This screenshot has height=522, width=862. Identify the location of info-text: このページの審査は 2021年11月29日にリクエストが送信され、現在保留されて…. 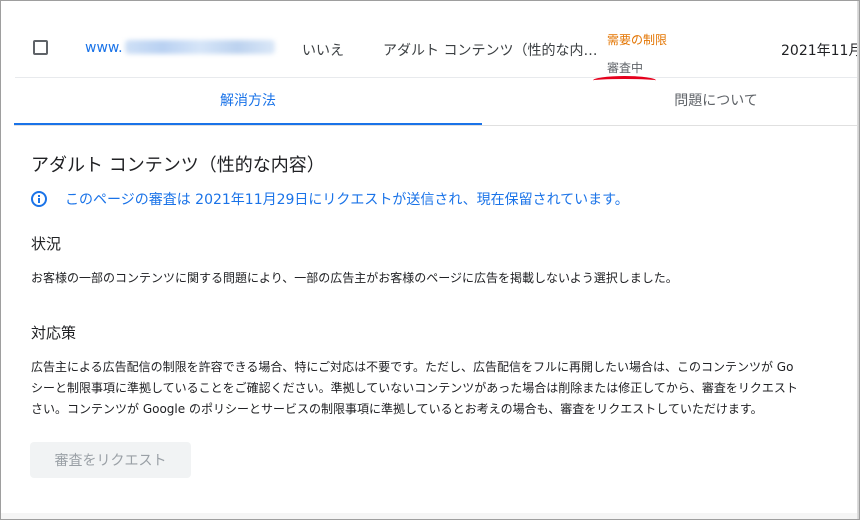
(347, 200).